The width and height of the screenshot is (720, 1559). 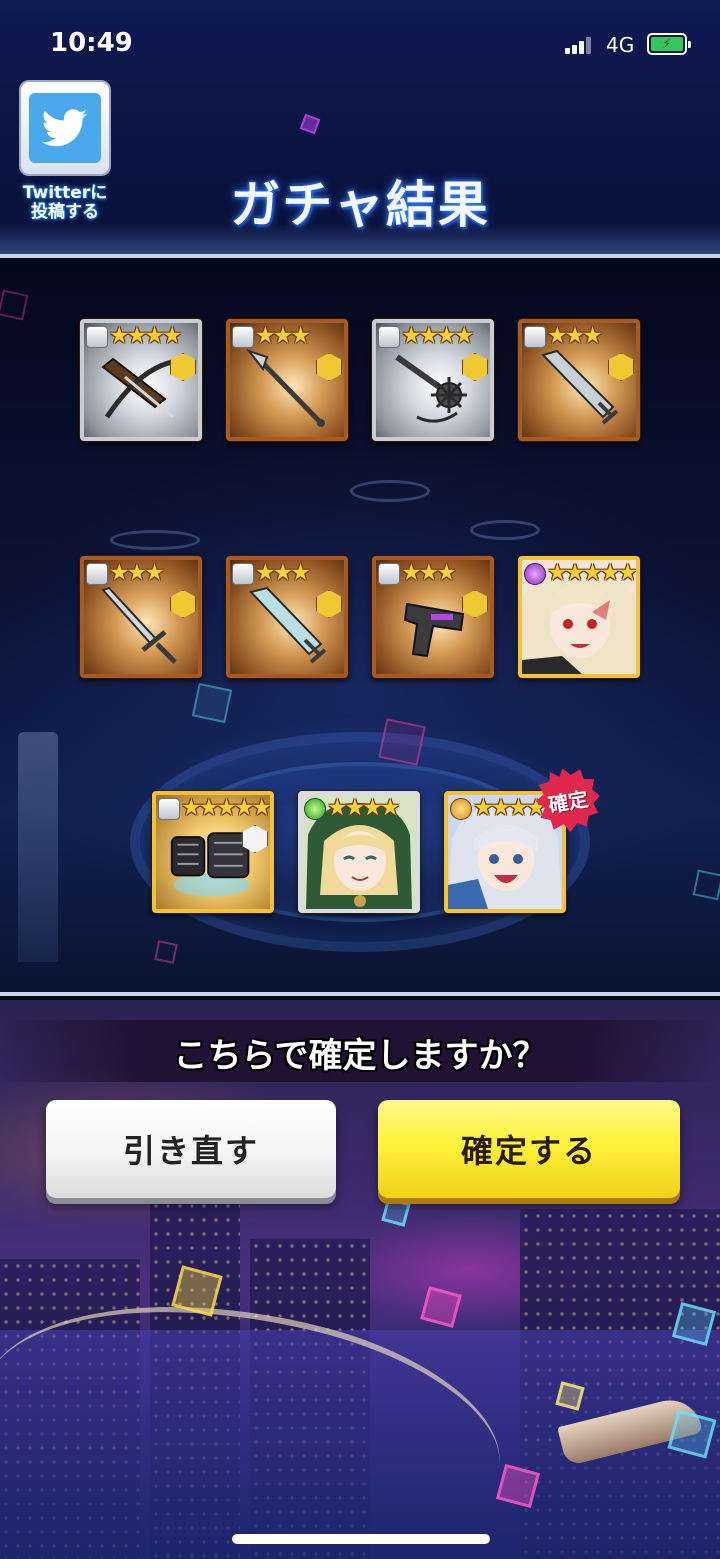 What do you see at coordinates (432, 389) in the screenshot?
I see `mace-icon` at bounding box center [432, 389].